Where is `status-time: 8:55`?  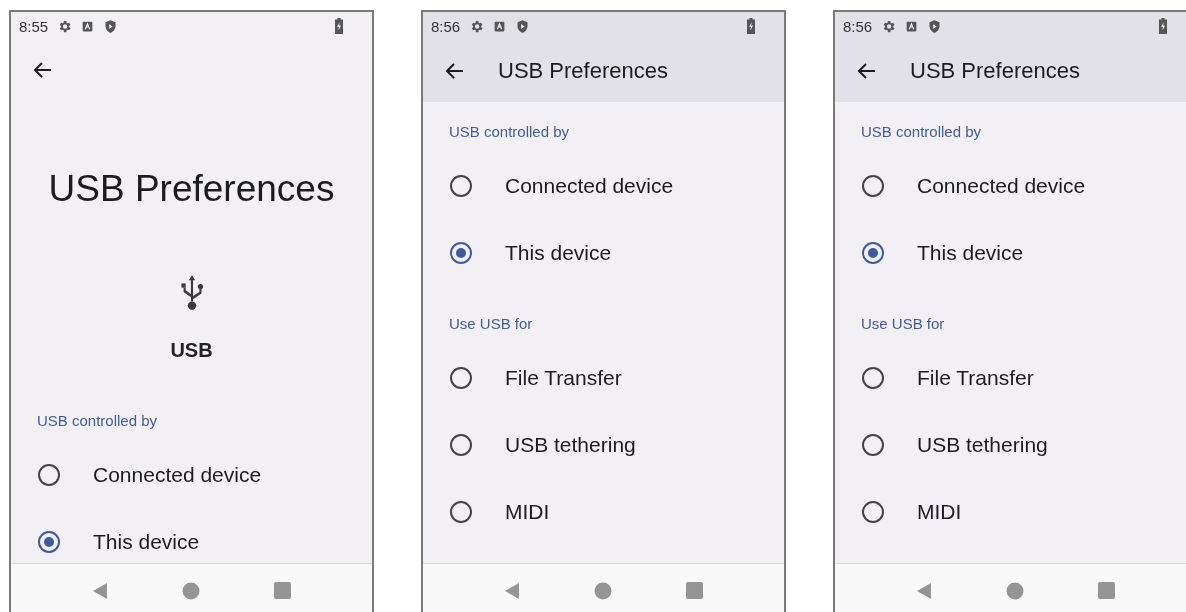
status-time: 8:55 is located at coordinates (34, 26).